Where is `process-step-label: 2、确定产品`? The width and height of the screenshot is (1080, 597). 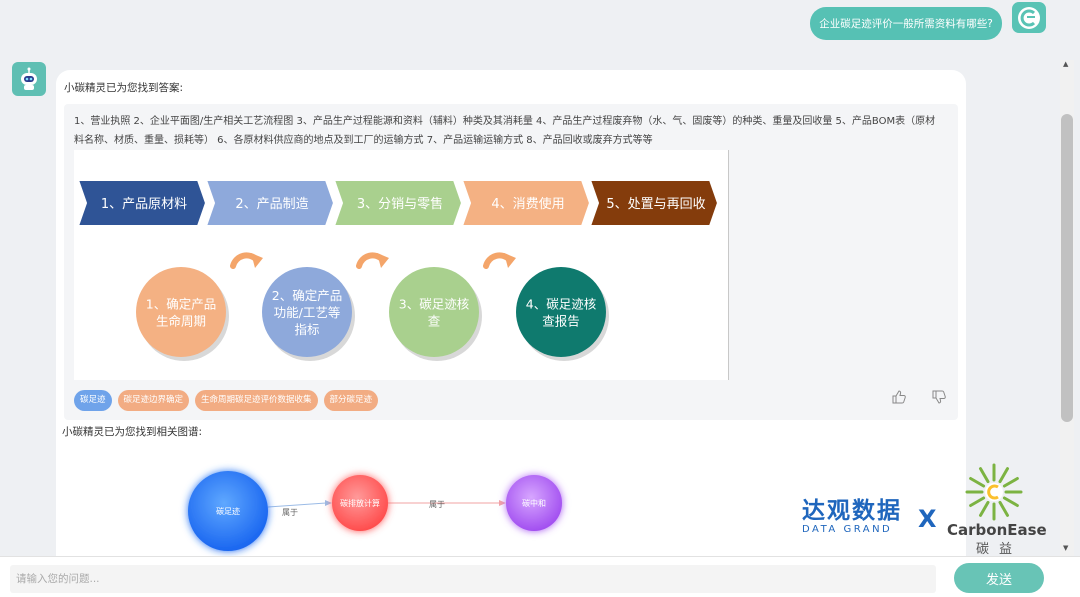
process-step-label: 2、确定产品 is located at coordinates (307, 295).